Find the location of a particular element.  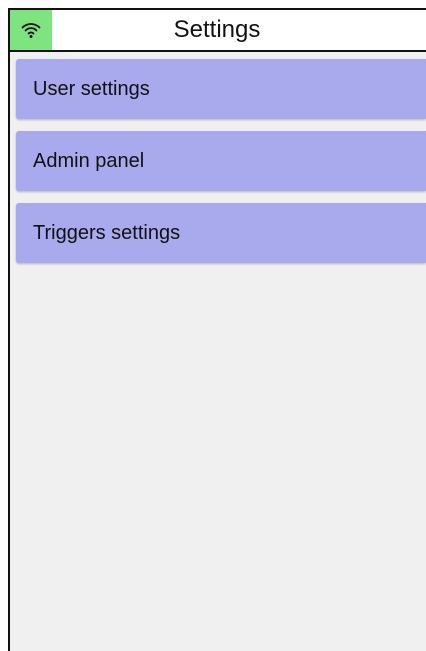

header-bar: Settings is located at coordinates (218, 31).